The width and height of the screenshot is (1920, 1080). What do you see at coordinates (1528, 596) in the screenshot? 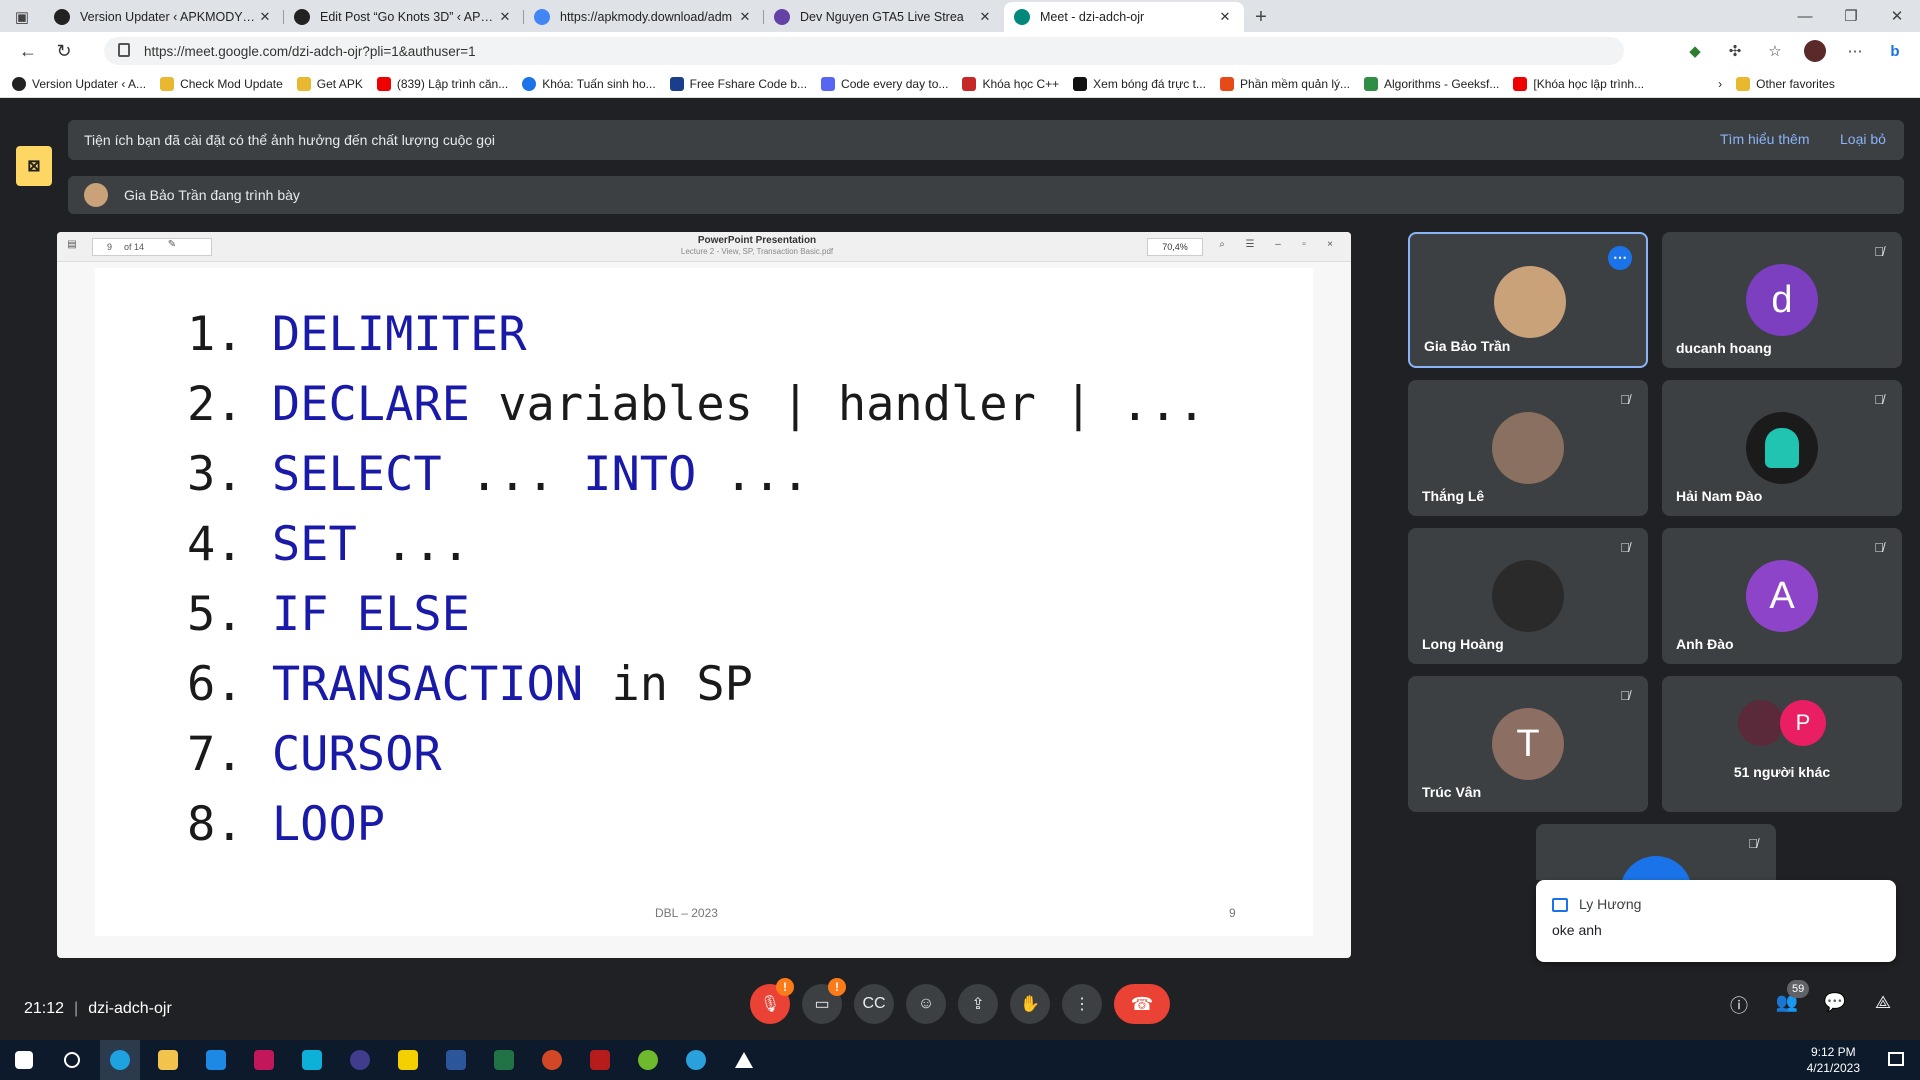
I see `participant-tile: 🎙̸ Long Hoàng` at bounding box center [1528, 596].